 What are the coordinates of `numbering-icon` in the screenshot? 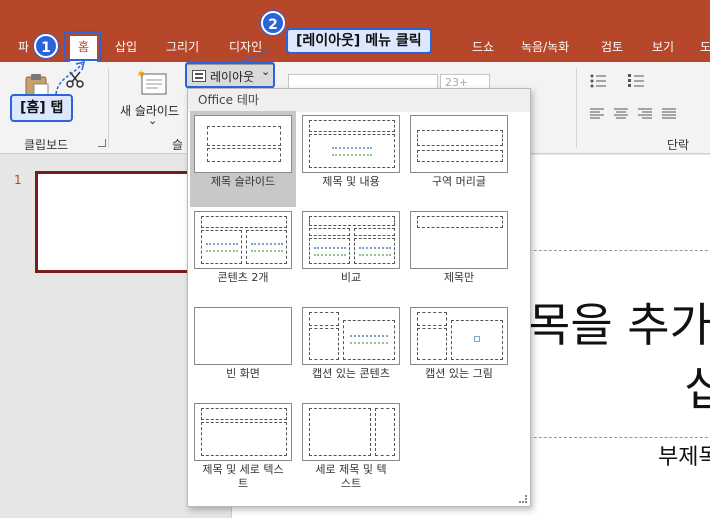 It's located at (636, 81).